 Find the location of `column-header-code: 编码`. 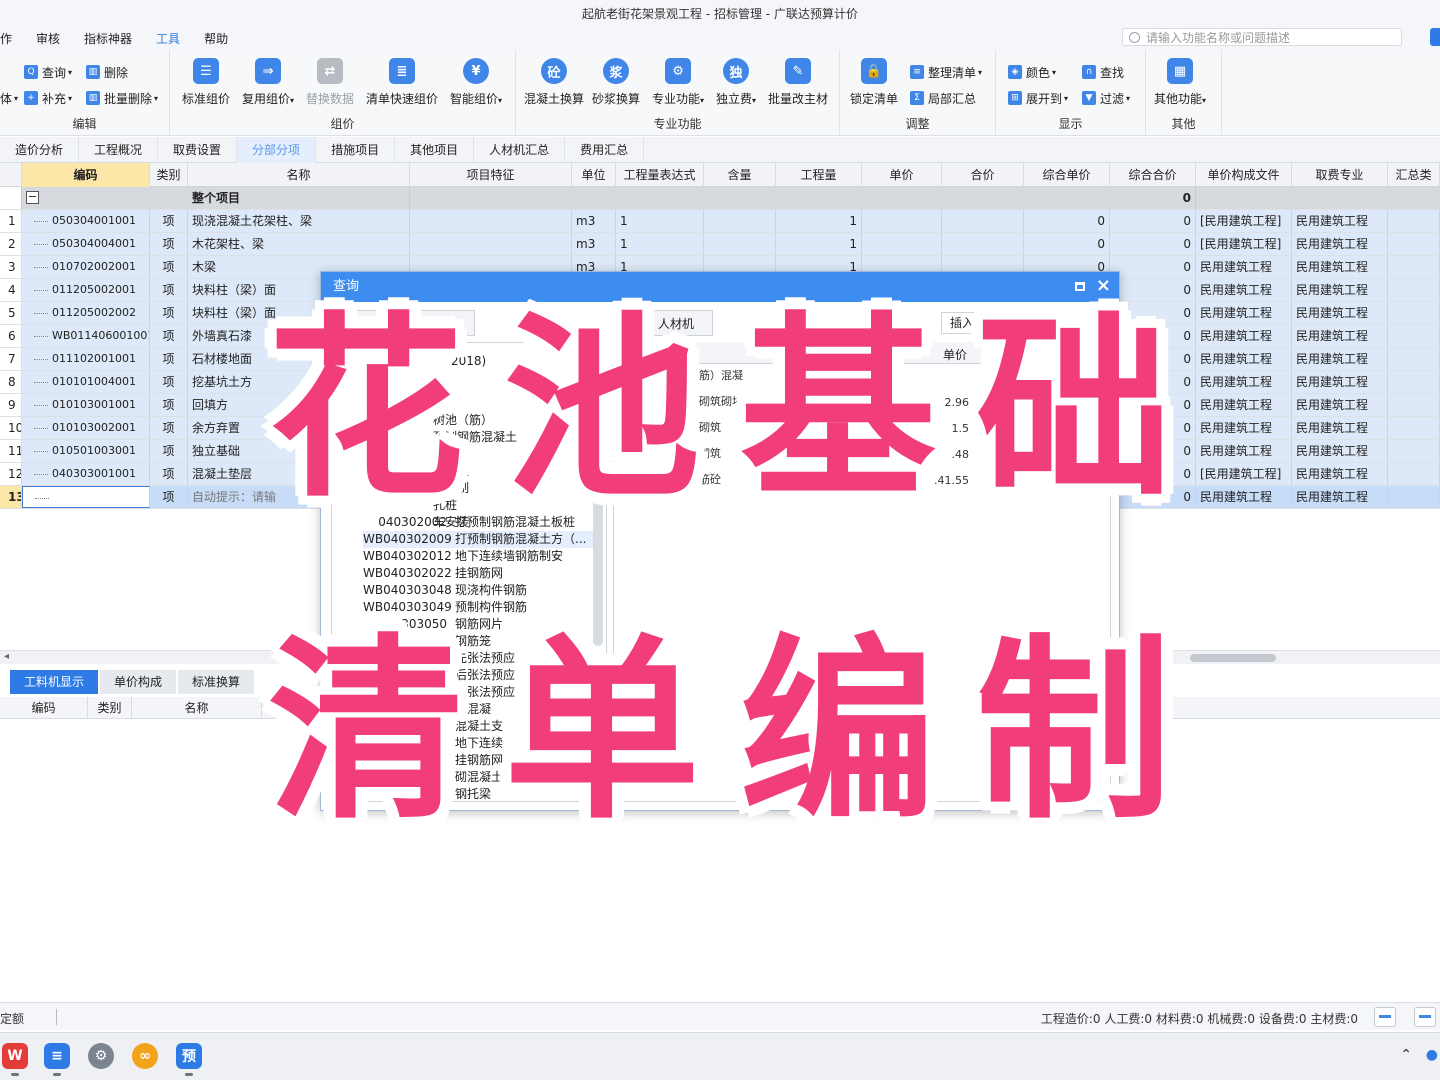

column-header-code: 编码 is located at coordinates (86, 175).